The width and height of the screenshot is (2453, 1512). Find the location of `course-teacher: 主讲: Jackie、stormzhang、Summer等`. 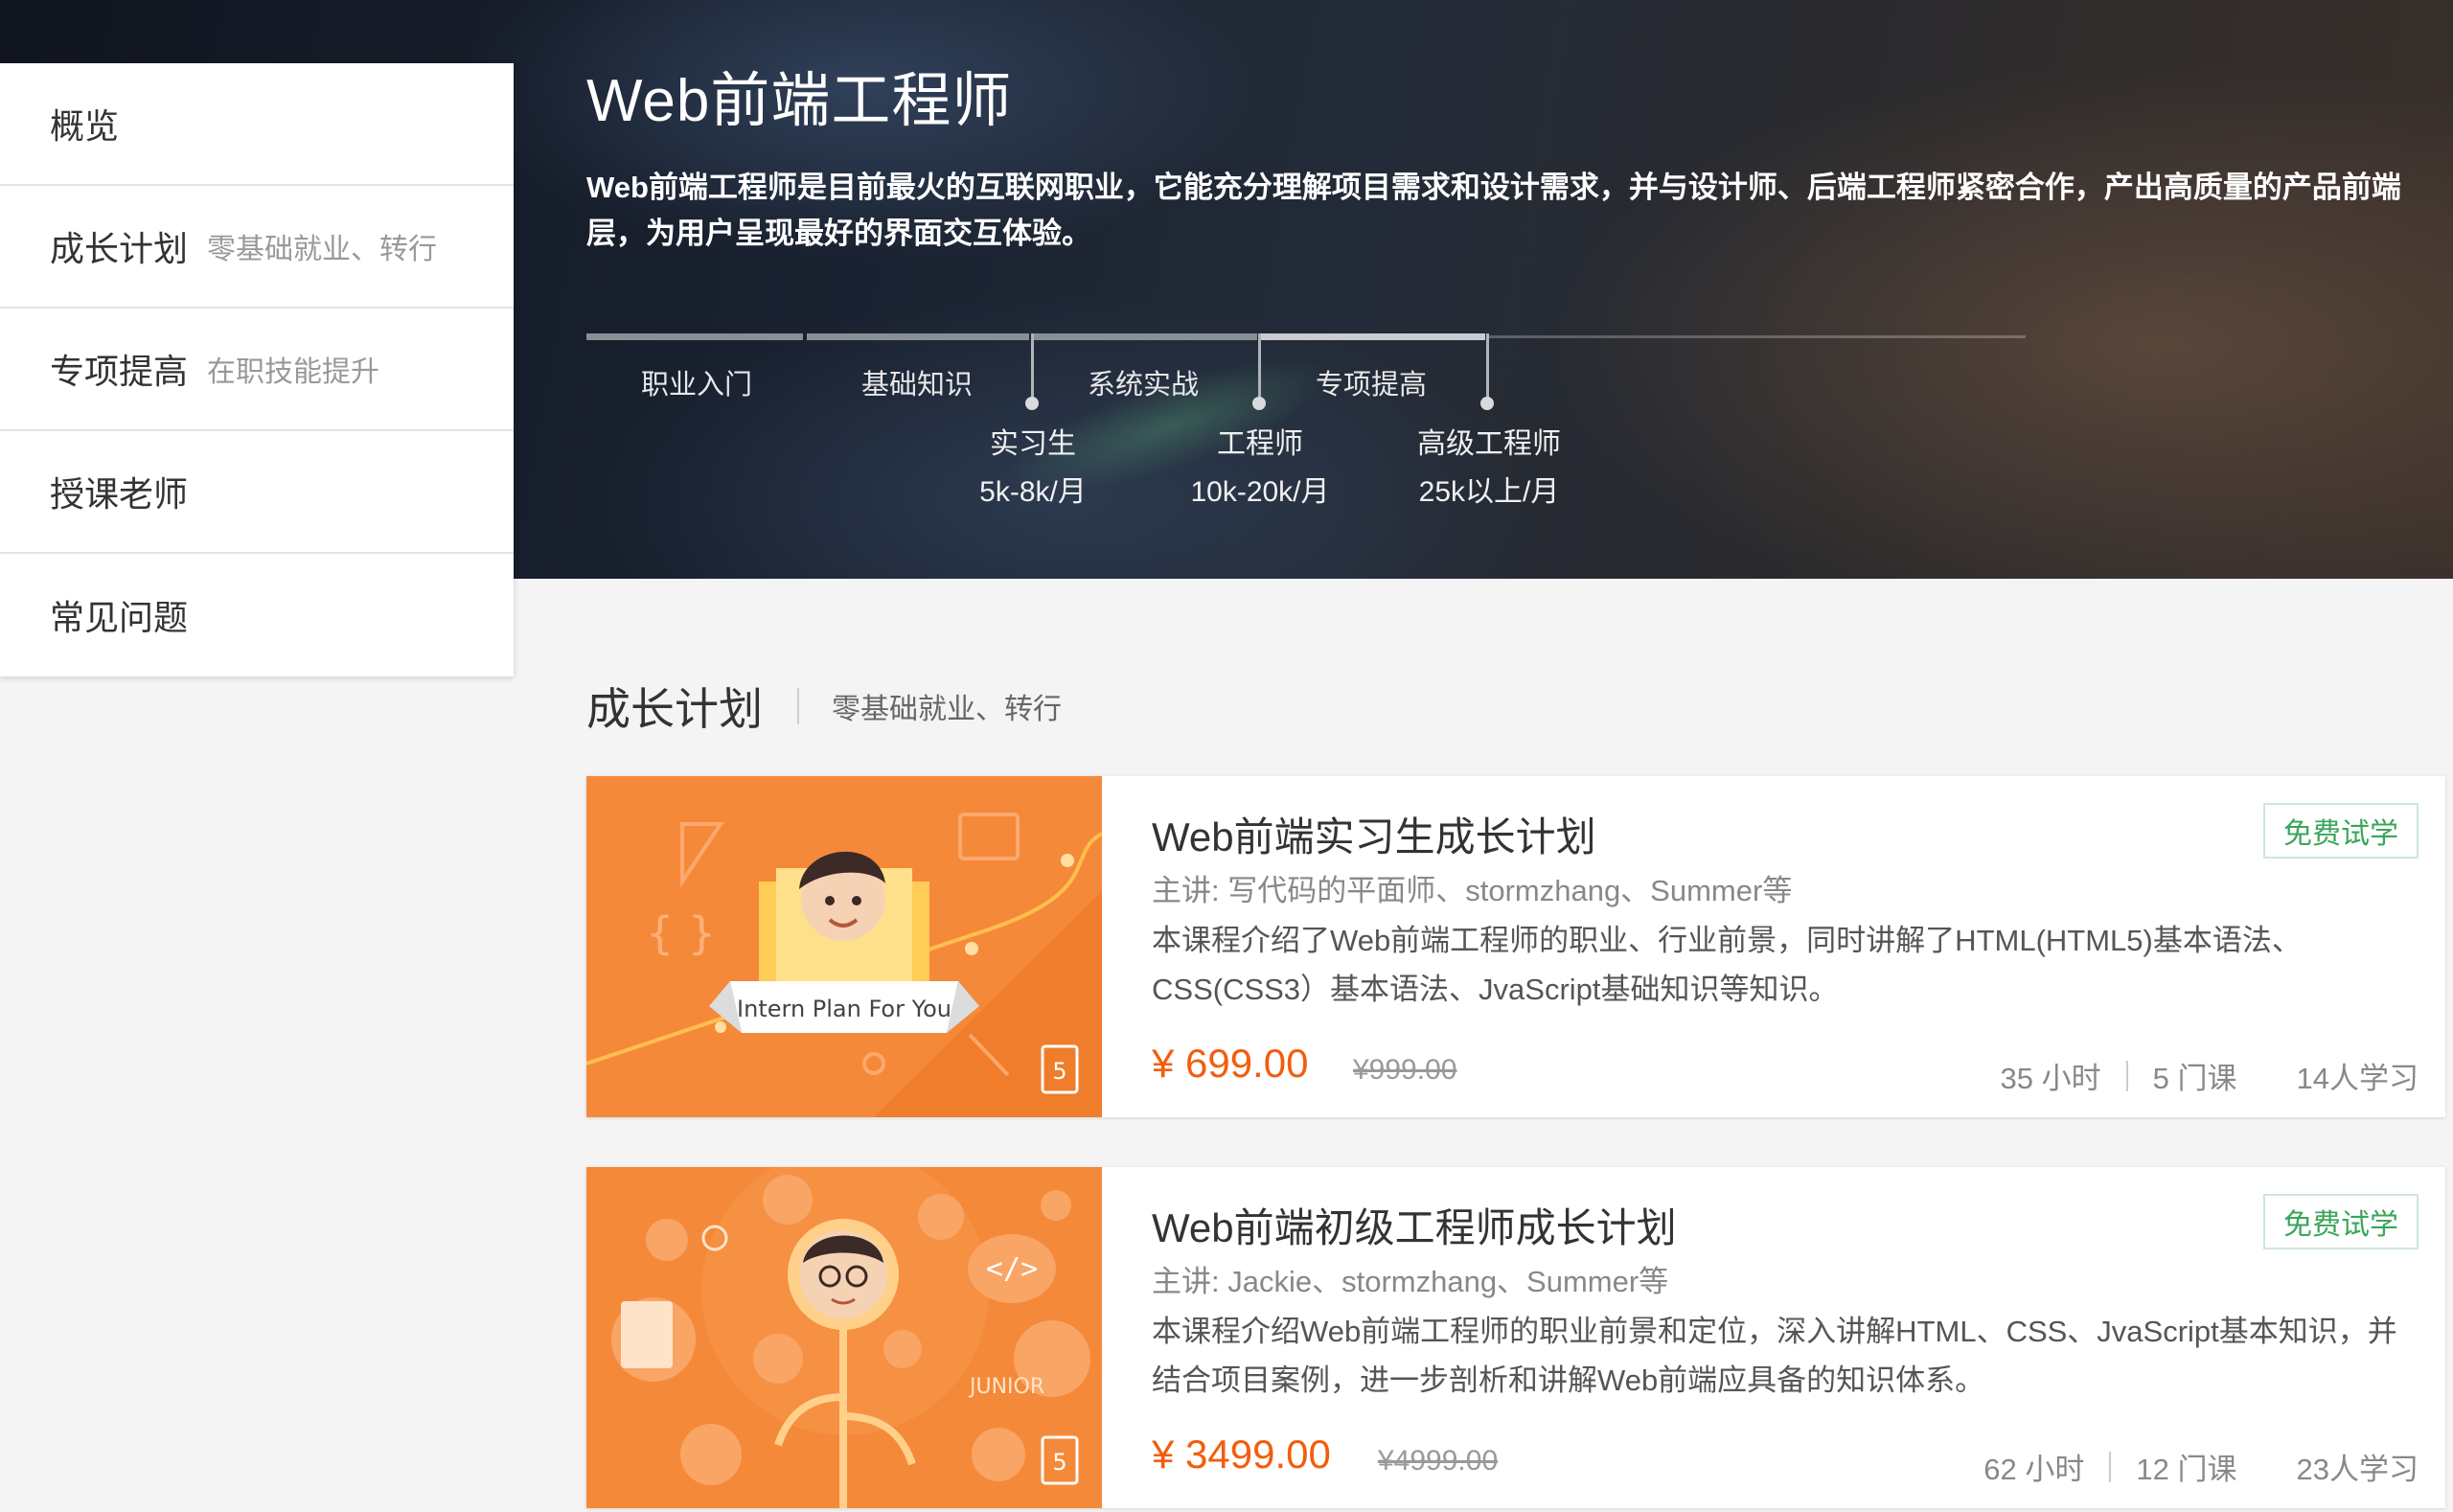

course-teacher: 主讲: Jackie、stormzhang、Summer等 is located at coordinates (1410, 1281).